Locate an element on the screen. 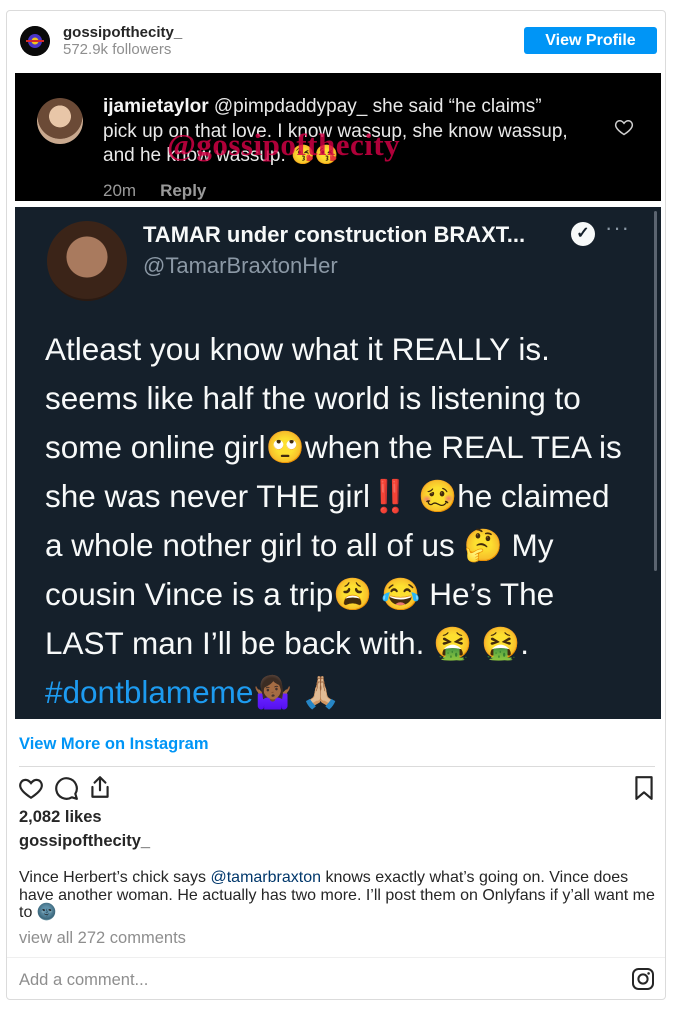 The height and width of the screenshot is (1014, 678). comment-heart-icon is located at coordinates (624, 127).